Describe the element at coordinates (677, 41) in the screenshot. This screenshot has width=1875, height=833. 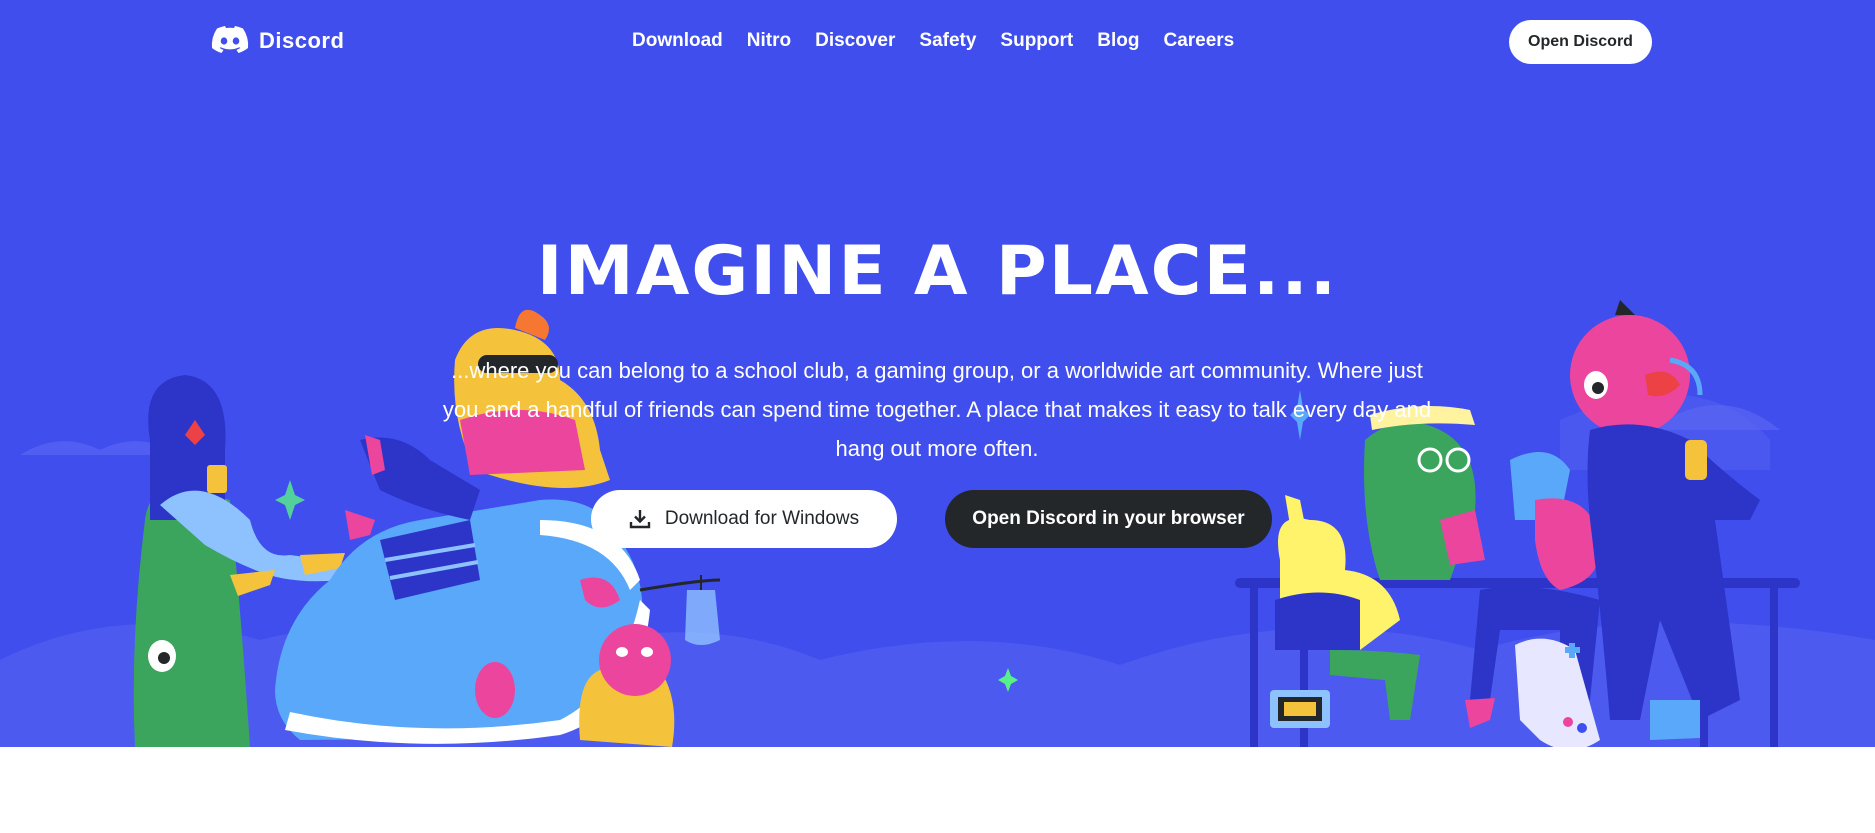
I see `nav-link-download: Download` at that location.